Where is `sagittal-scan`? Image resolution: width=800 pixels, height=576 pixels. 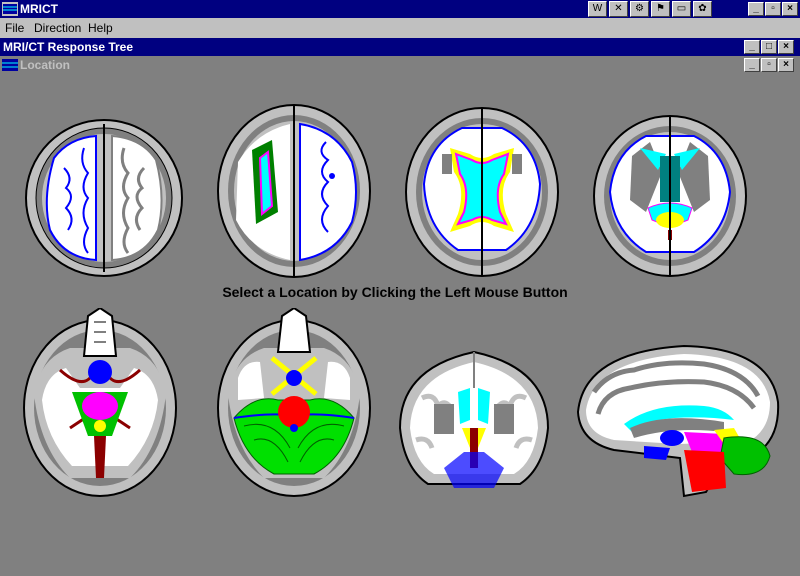 sagittal-scan is located at coordinates (679, 422).